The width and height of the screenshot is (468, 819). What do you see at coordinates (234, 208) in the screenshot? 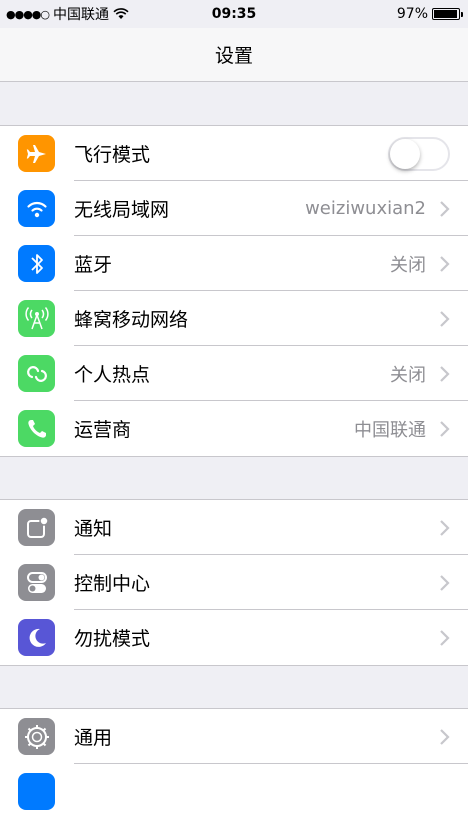
I see `row-wifi: 无线局域网 weiziwuxian2` at bounding box center [234, 208].